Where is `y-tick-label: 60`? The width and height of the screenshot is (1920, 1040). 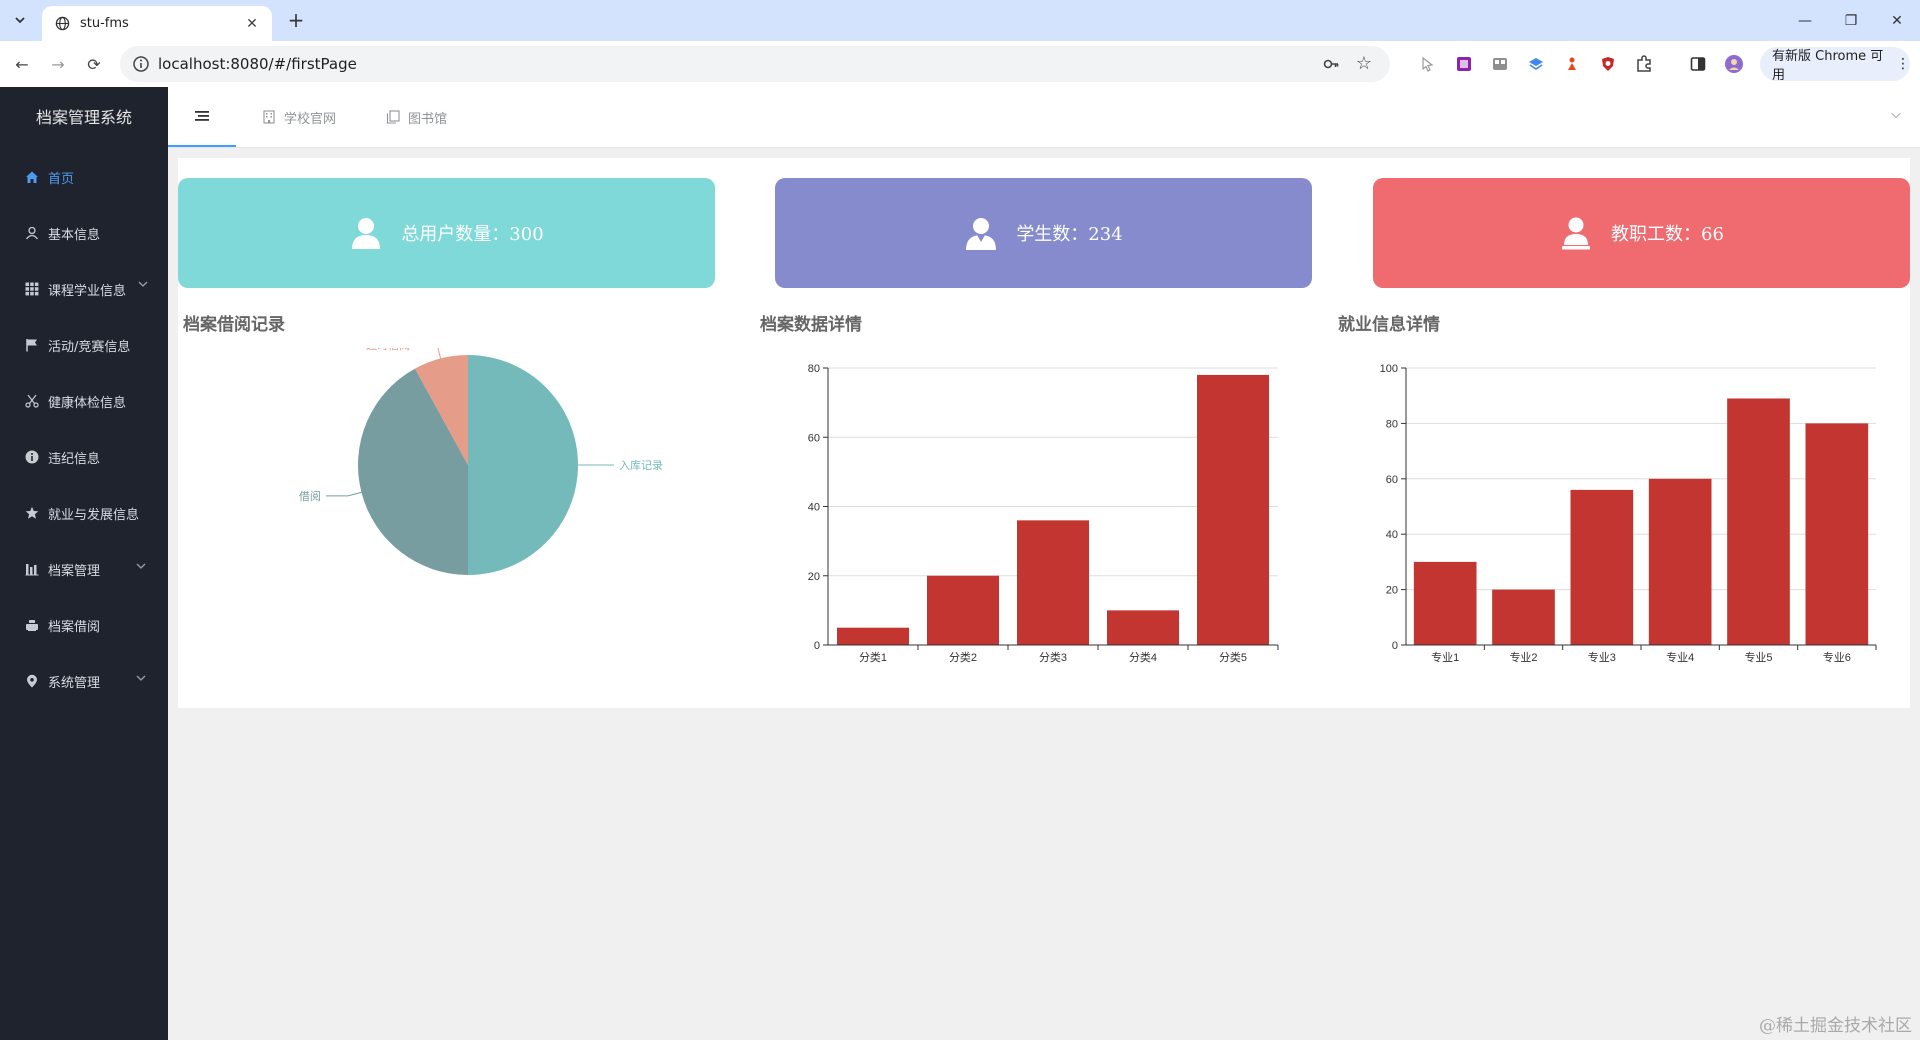
y-tick-label: 60 is located at coordinates (814, 438).